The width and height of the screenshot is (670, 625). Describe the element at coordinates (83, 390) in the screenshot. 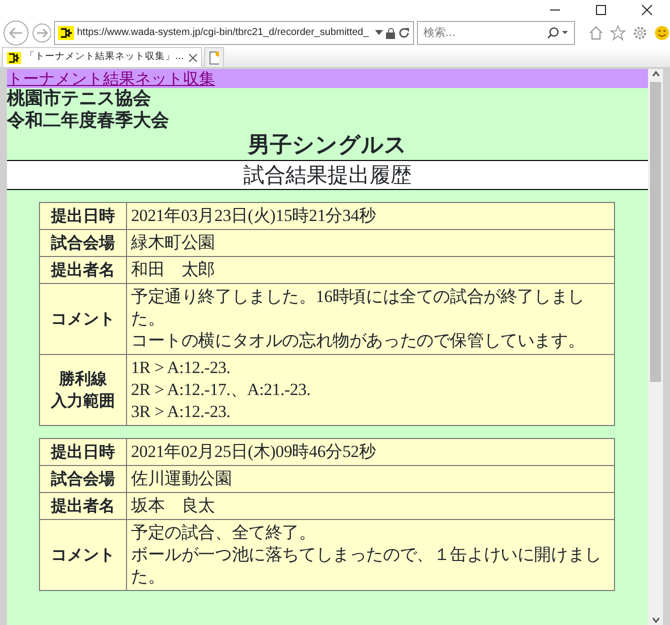

I see `field-label: 勝利線 入力範囲` at that location.